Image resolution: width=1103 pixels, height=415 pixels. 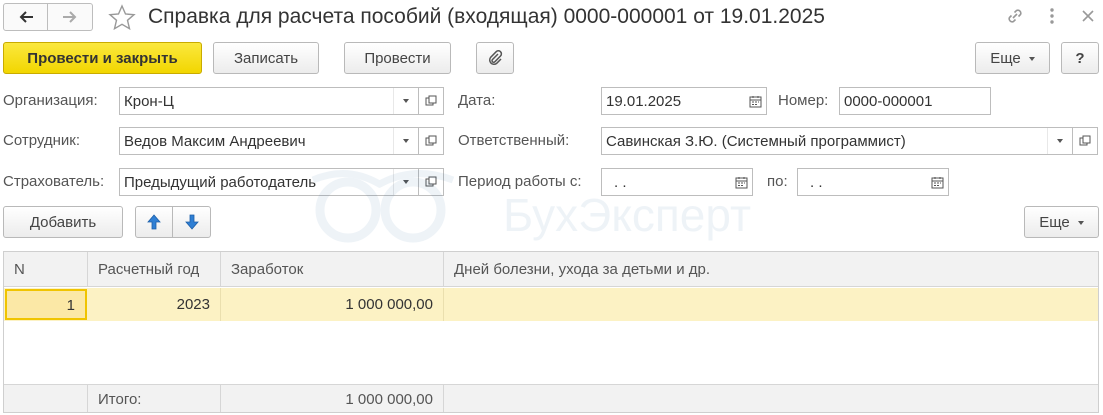 What do you see at coordinates (627, 215) in the screenshot?
I see `watermark-text: БухЭксперт` at bounding box center [627, 215].